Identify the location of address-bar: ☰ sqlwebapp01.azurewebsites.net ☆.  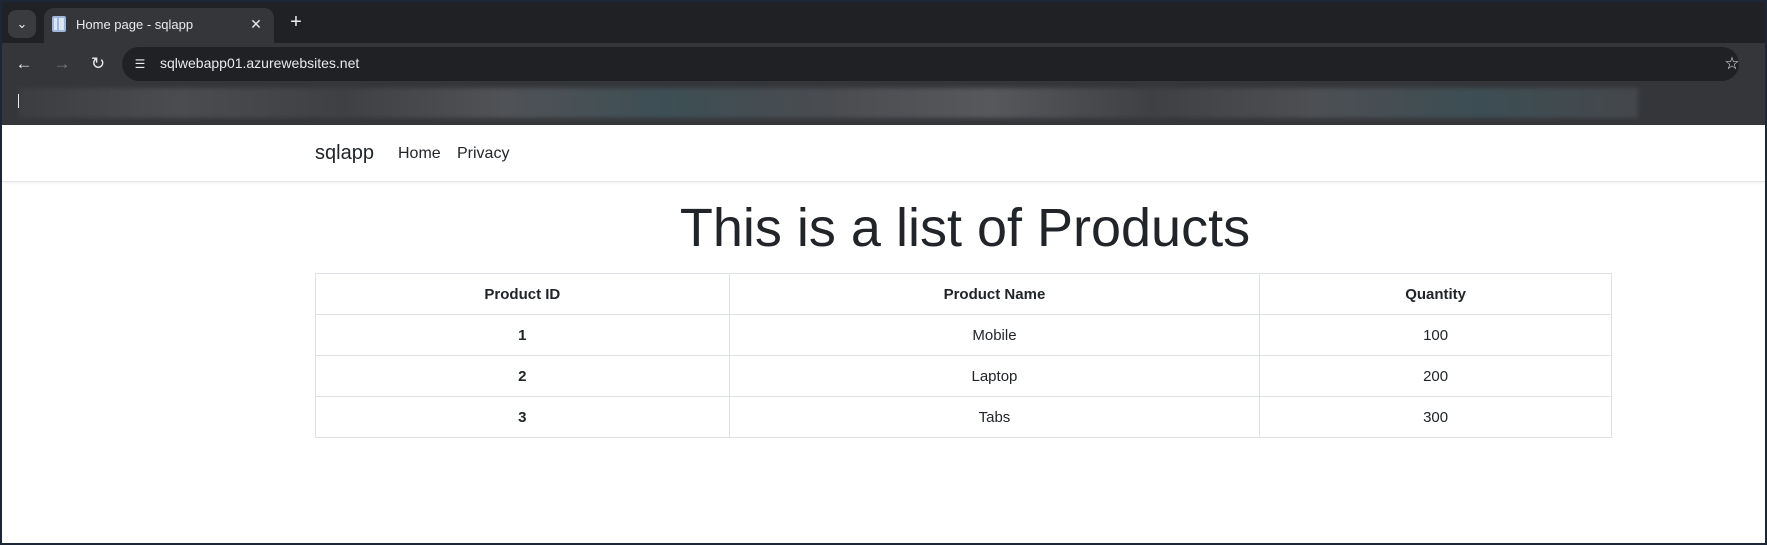
(931, 64).